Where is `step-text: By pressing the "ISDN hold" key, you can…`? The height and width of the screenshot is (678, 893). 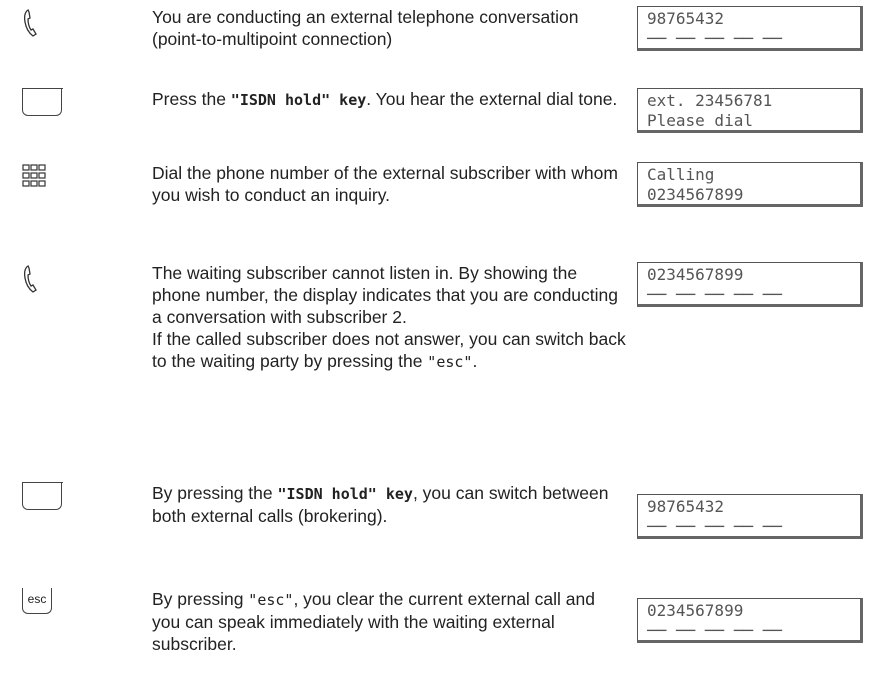
step-text: By pressing the "ISDN hold" key, you can… is located at coordinates (380, 504).